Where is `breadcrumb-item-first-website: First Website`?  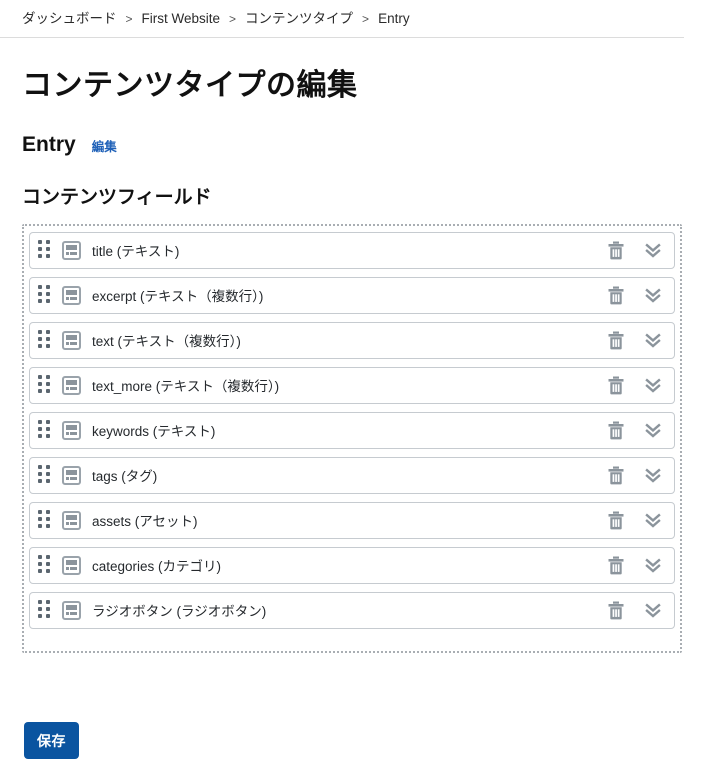
breadcrumb-item-first-website: First Website is located at coordinates (181, 19).